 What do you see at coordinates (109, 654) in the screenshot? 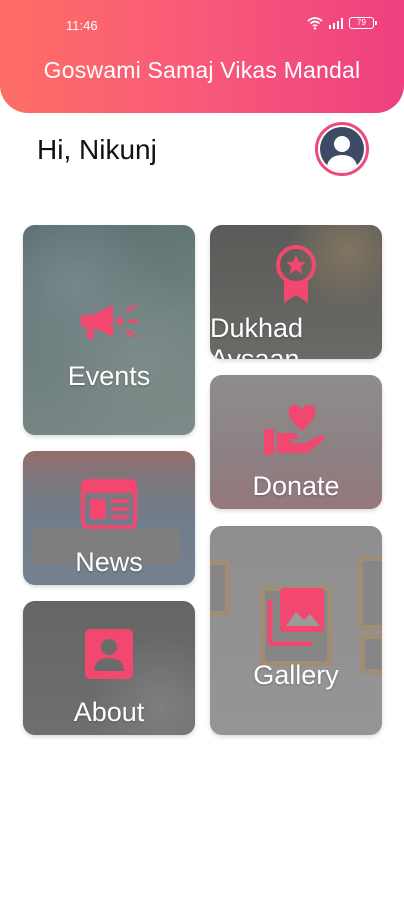
I see `contact-card-icon` at bounding box center [109, 654].